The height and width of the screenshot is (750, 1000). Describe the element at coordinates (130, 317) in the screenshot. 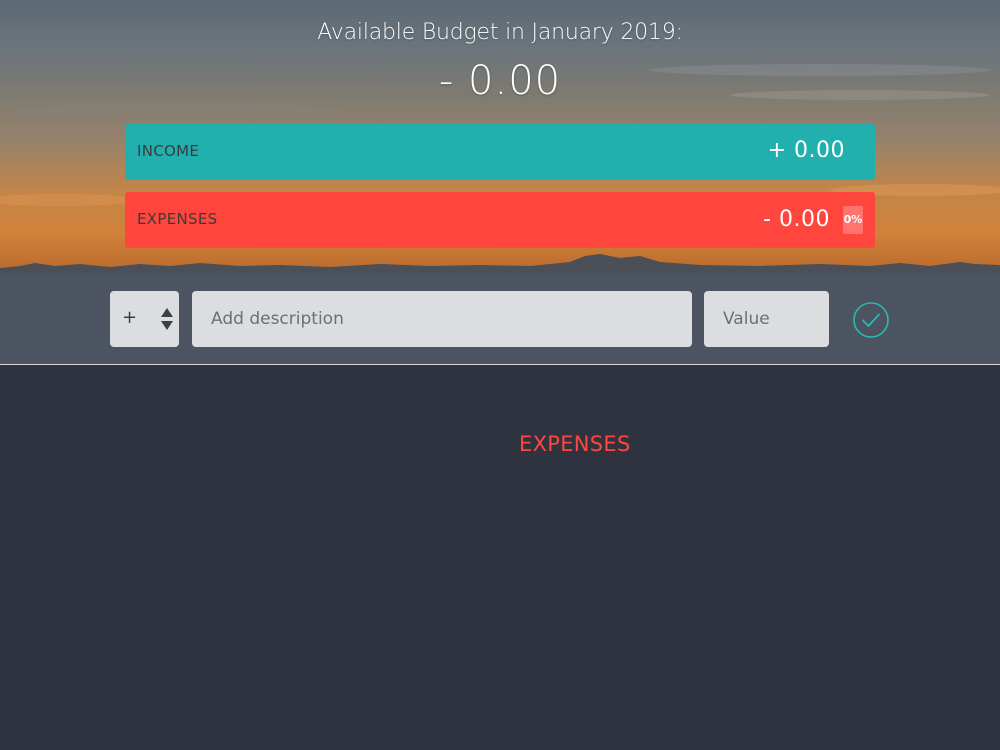

I see `type-select-value: +` at that location.